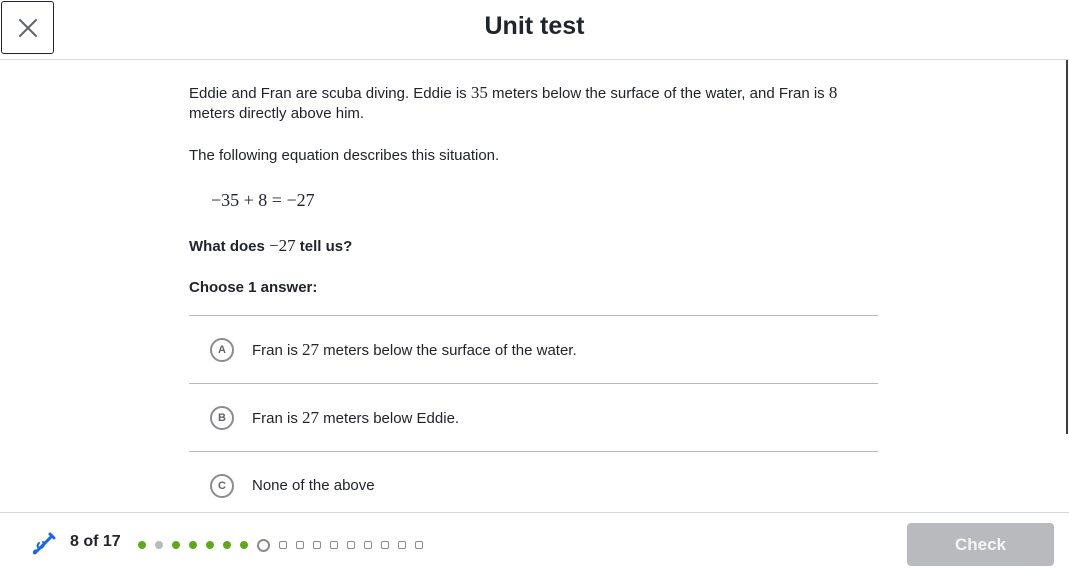 Image resolution: width=1069 pixels, height=569 pixels. I want to click on check-button: Check, so click(980, 544).